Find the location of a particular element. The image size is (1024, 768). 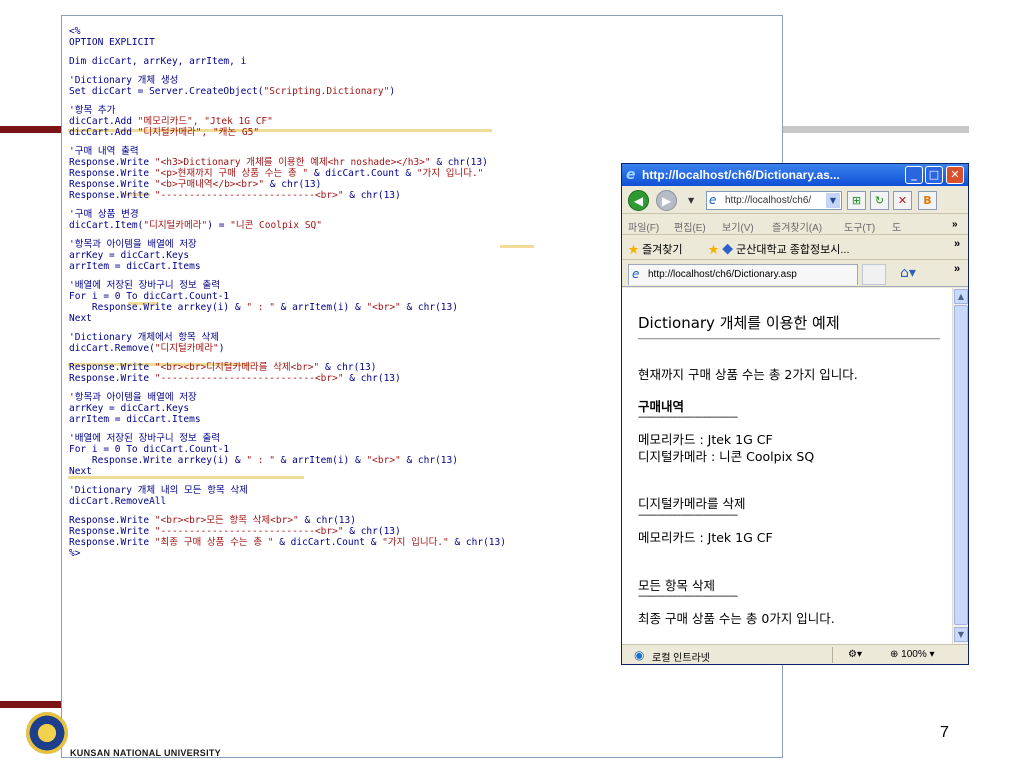

menu-view: 보기(V) is located at coordinates (738, 226).